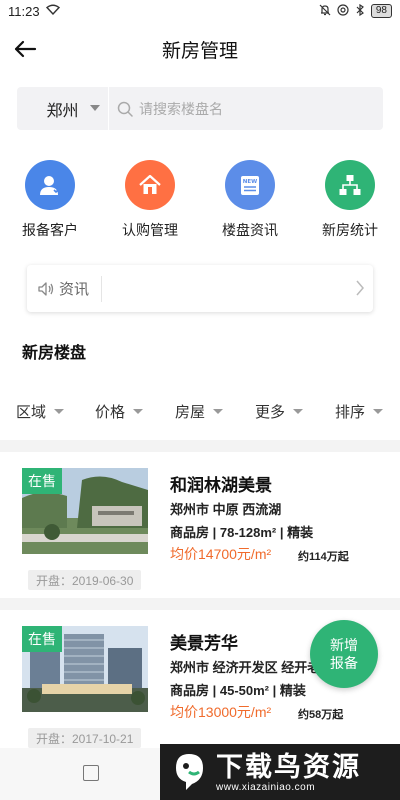 The width and height of the screenshot is (400, 800). I want to click on status-icons: 98, so click(355, 11).